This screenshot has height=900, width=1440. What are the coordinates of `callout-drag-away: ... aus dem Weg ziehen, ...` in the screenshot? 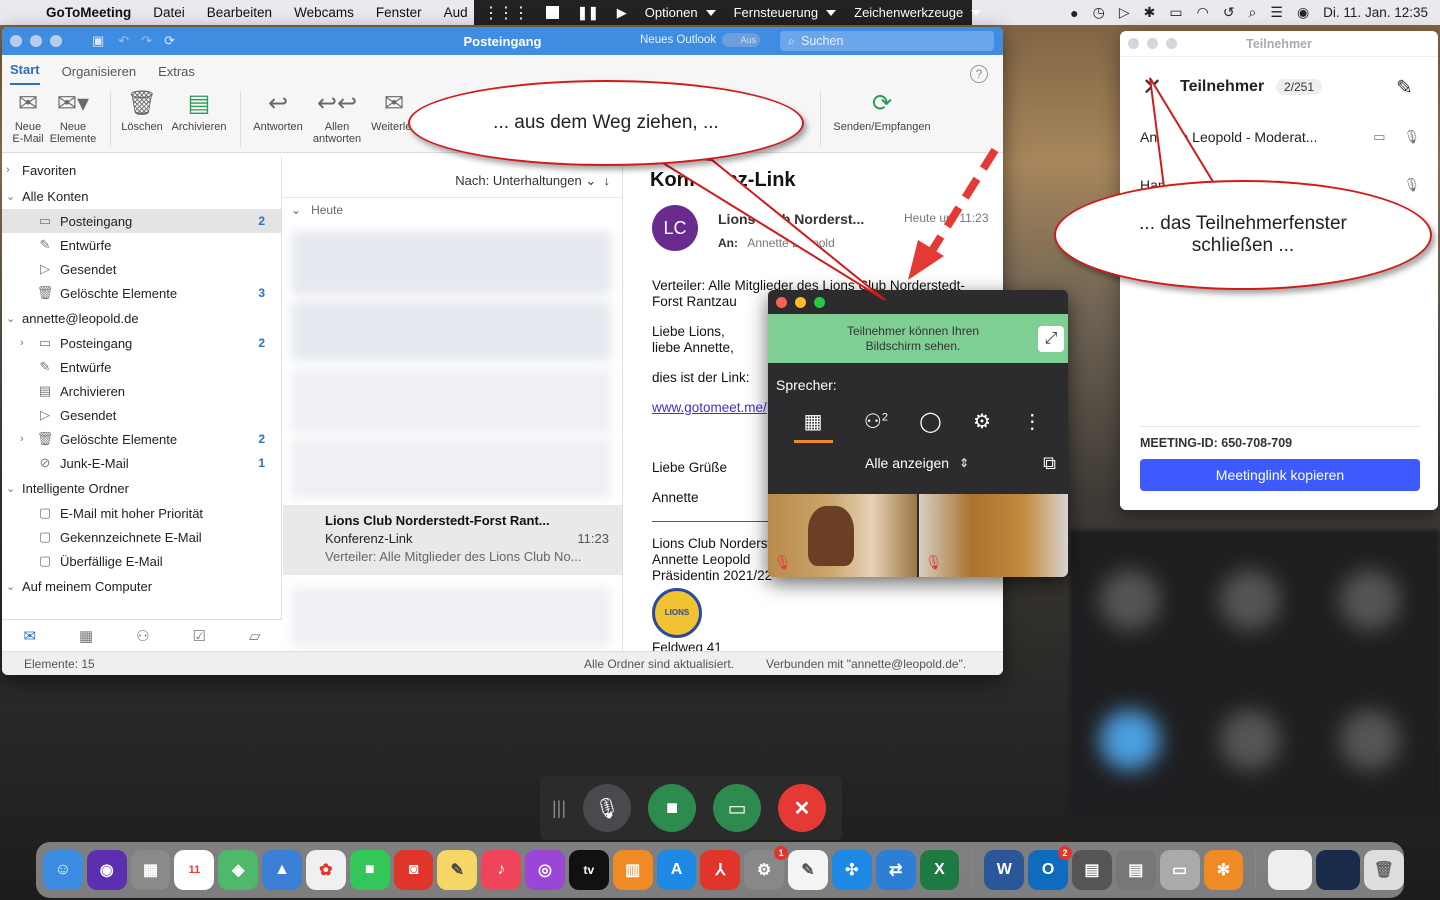 It's located at (606, 123).